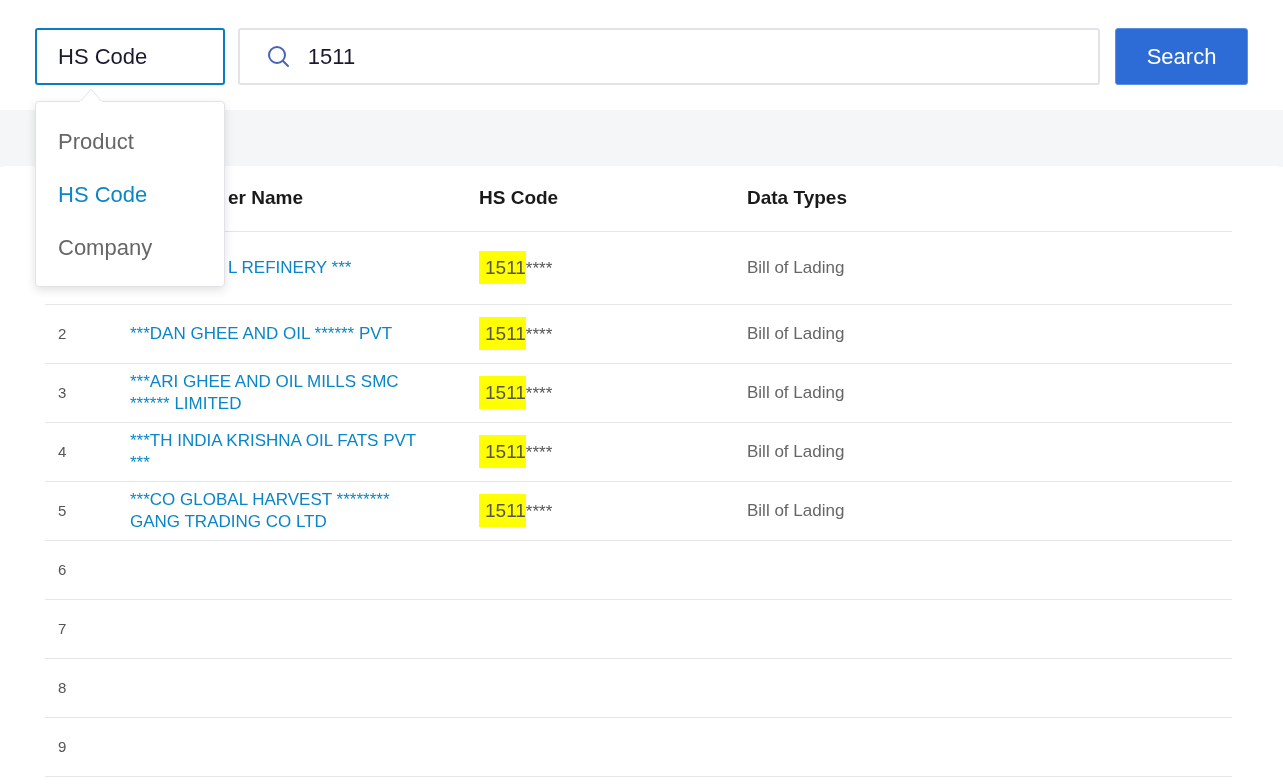 The height and width of the screenshot is (784, 1283). Describe the element at coordinates (62, 628) in the screenshot. I see `row-number: 7` at that location.